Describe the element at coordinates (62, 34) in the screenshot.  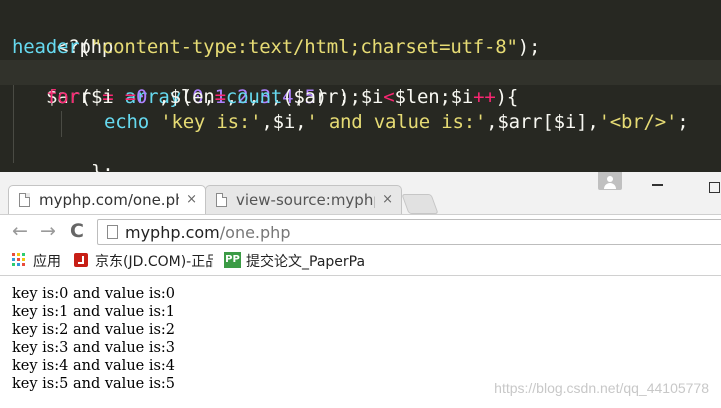
I see `code-line-1: <?php` at that location.